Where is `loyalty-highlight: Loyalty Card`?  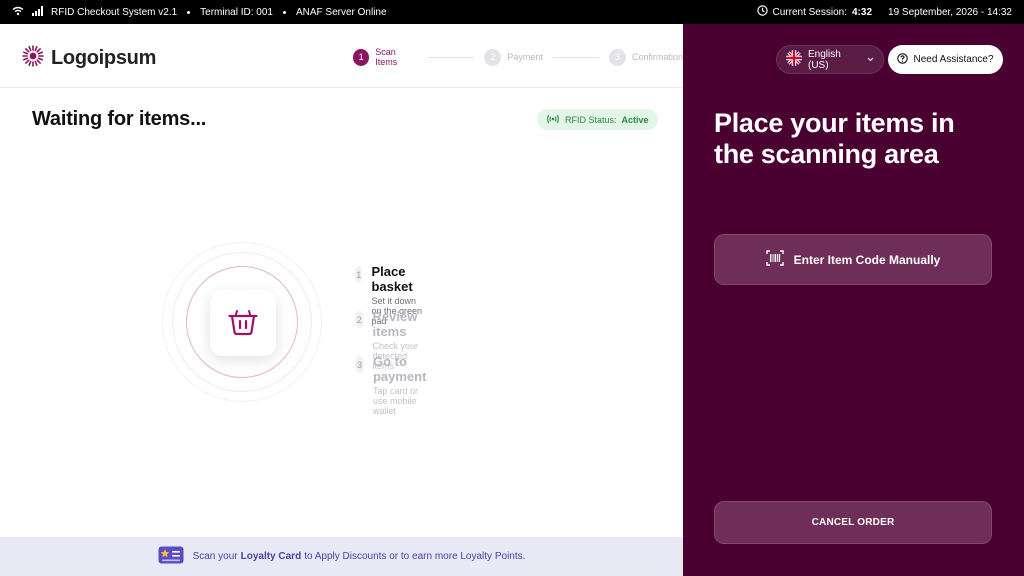 loyalty-highlight: Loyalty Card is located at coordinates (271, 556).